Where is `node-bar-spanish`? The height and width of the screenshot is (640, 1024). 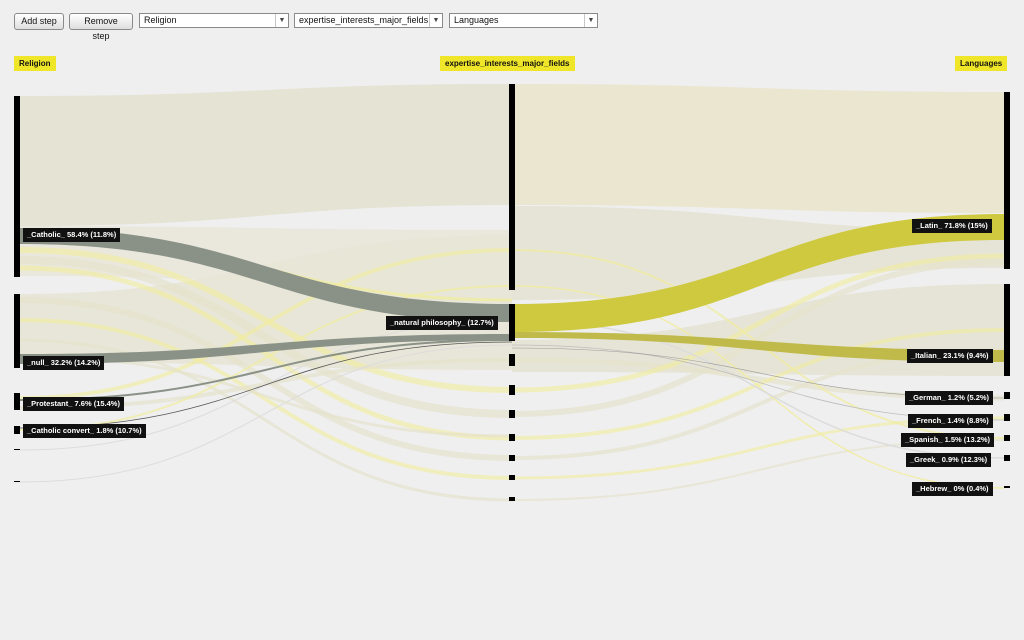 node-bar-spanish is located at coordinates (1007, 438).